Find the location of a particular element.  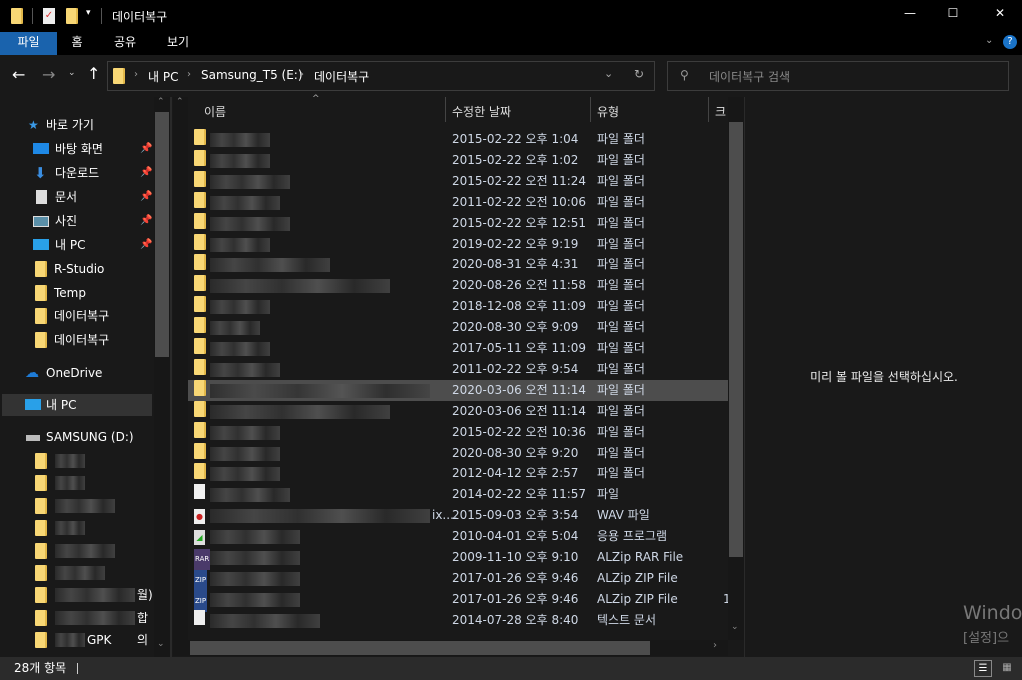

sidebar-drive-folder: GPK is located at coordinates (76, 640).